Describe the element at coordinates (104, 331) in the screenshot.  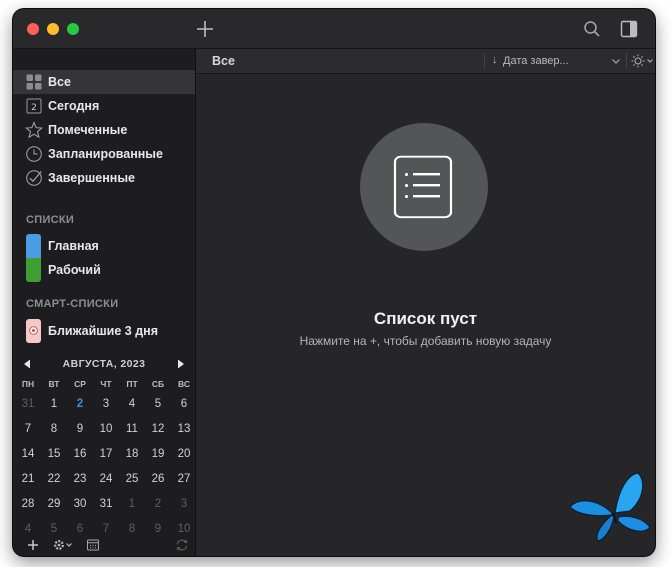
I see `sidebar-item-next-3-days: Ближайшие 3 дня` at that location.